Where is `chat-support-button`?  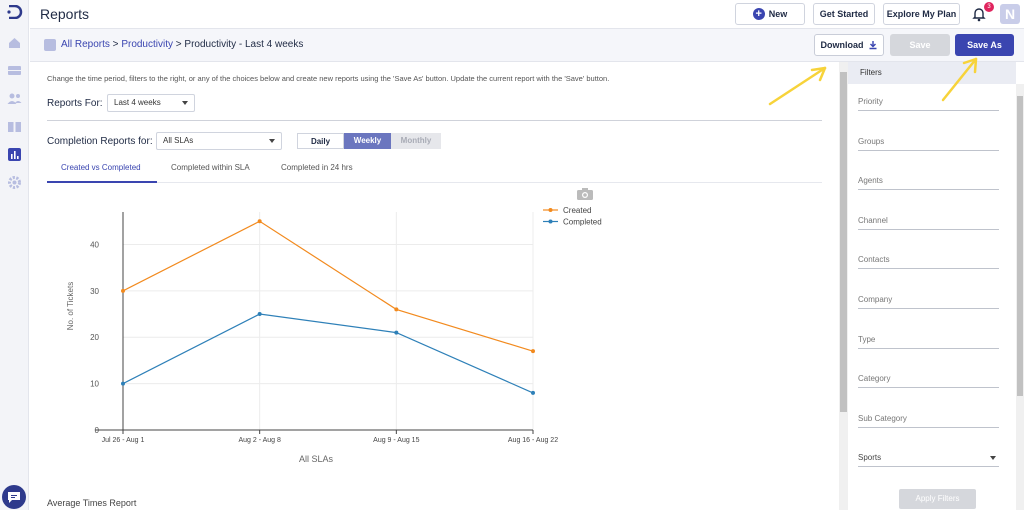 chat-support-button is located at coordinates (14, 497).